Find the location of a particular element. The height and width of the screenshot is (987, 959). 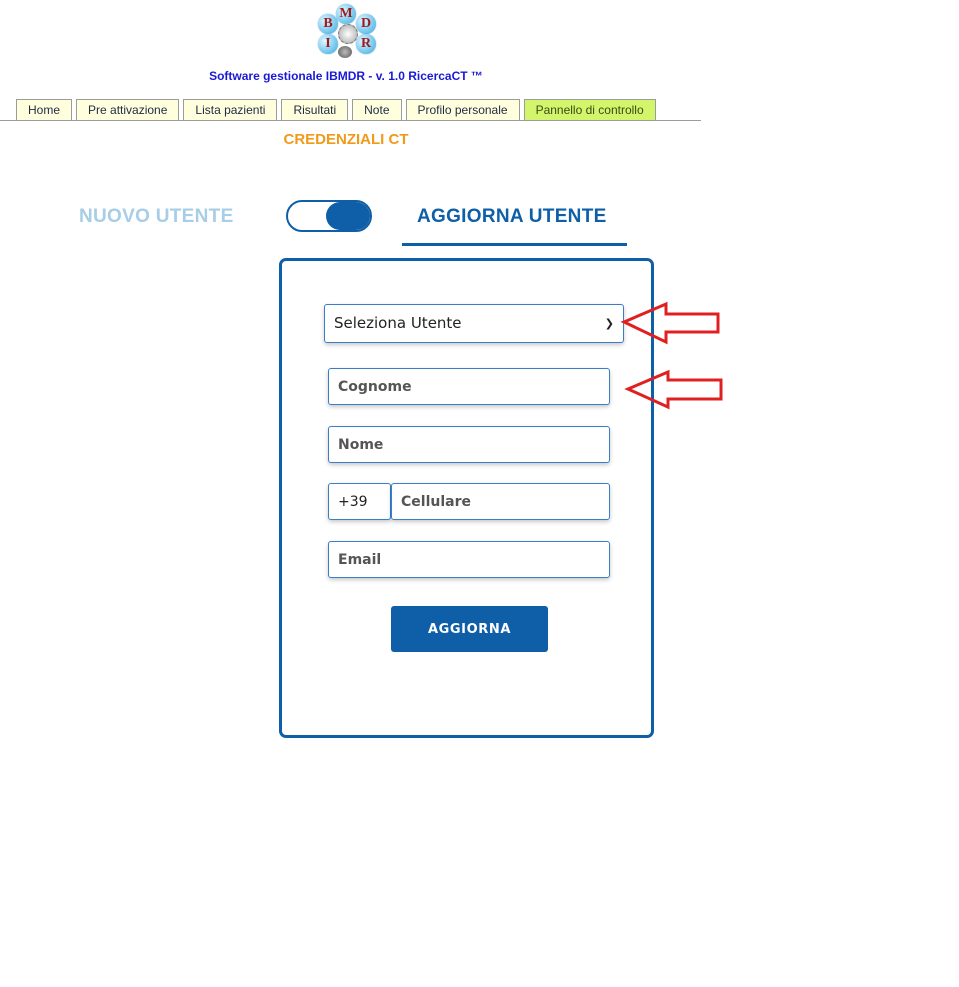

email-field: Email is located at coordinates (469, 559).